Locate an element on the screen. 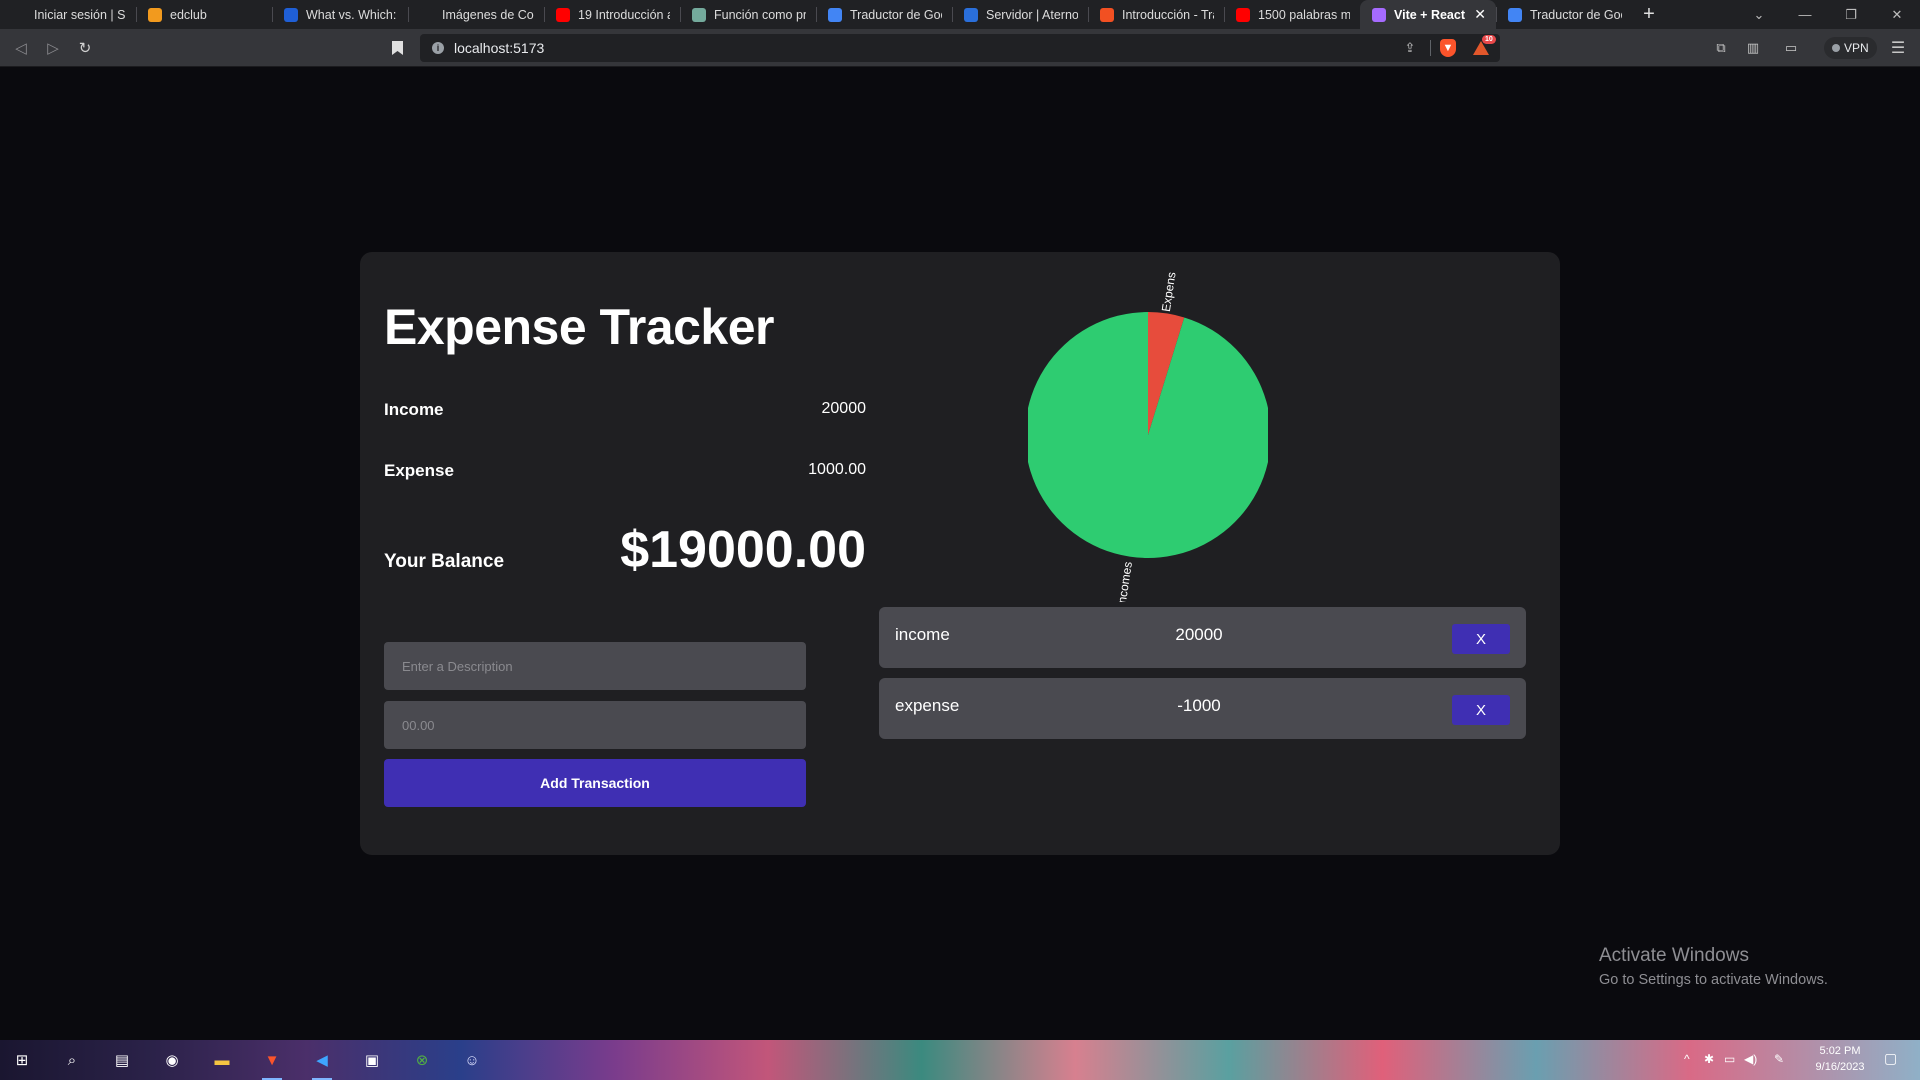  amount-input is located at coordinates (595, 725).